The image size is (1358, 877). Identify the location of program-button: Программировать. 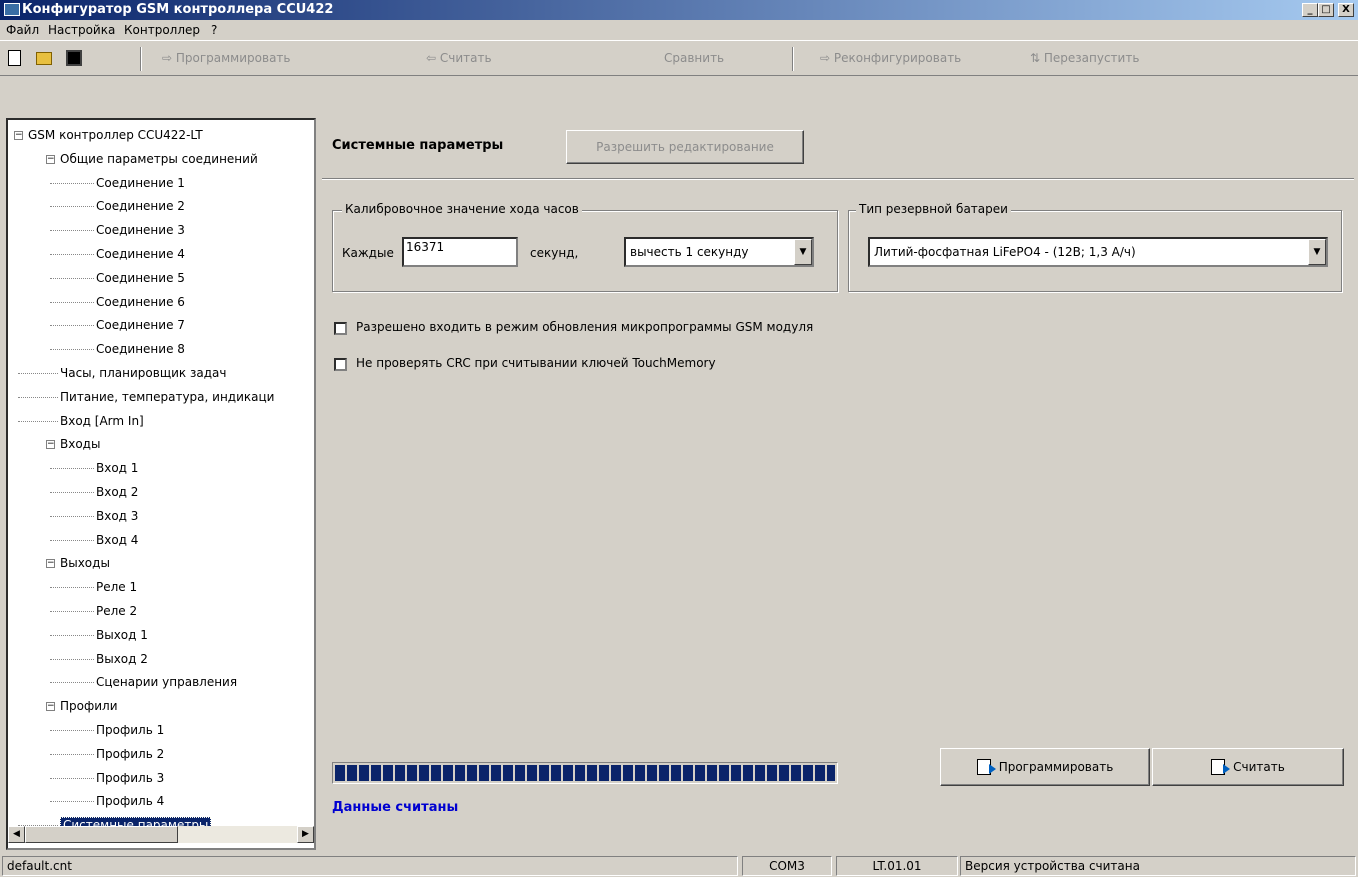
(1045, 767).